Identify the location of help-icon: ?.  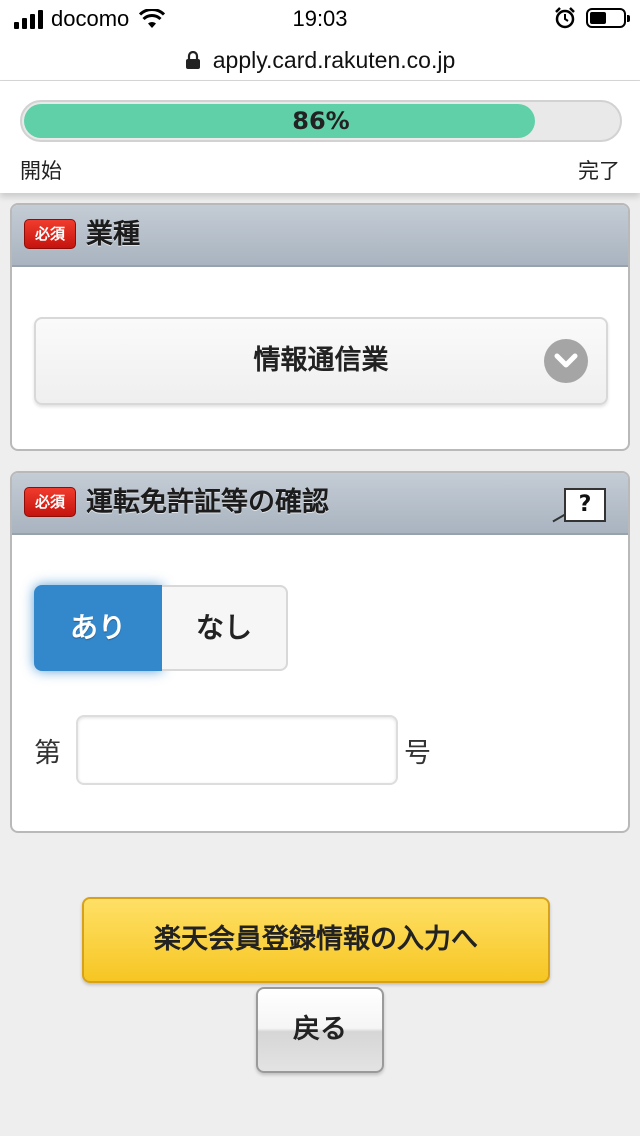
(585, 505).